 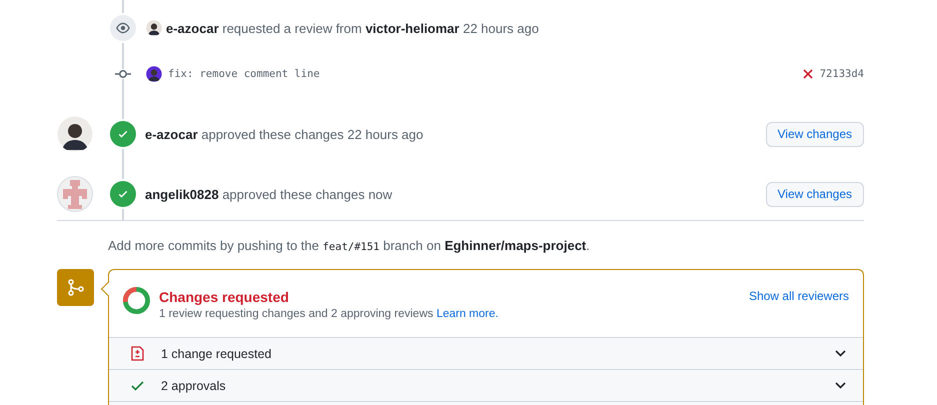 What do you see at coordinates (798, 296) in the screenshot?
I see `show-all-reviewers-link: Show all reviewers` at bounding box center [798, 296].